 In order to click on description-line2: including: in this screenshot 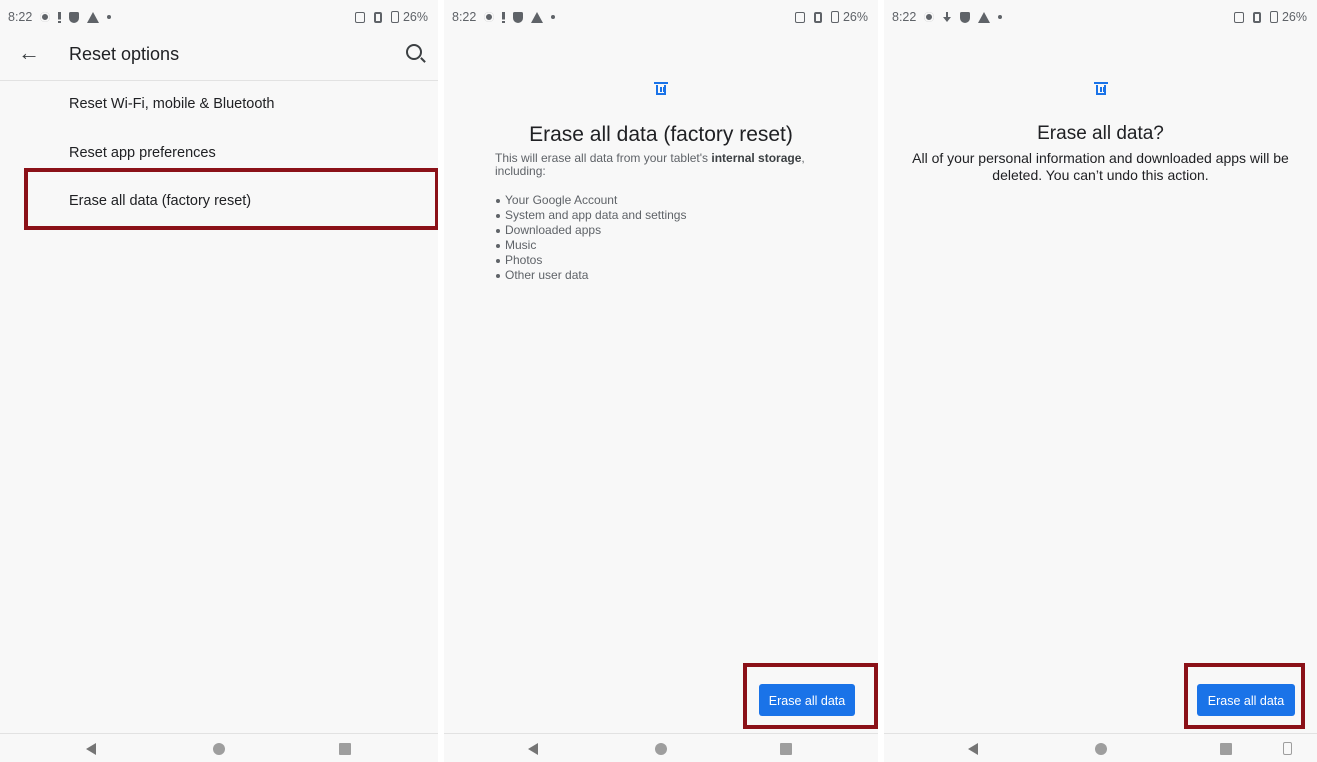, I will do `click(520, 171)`.